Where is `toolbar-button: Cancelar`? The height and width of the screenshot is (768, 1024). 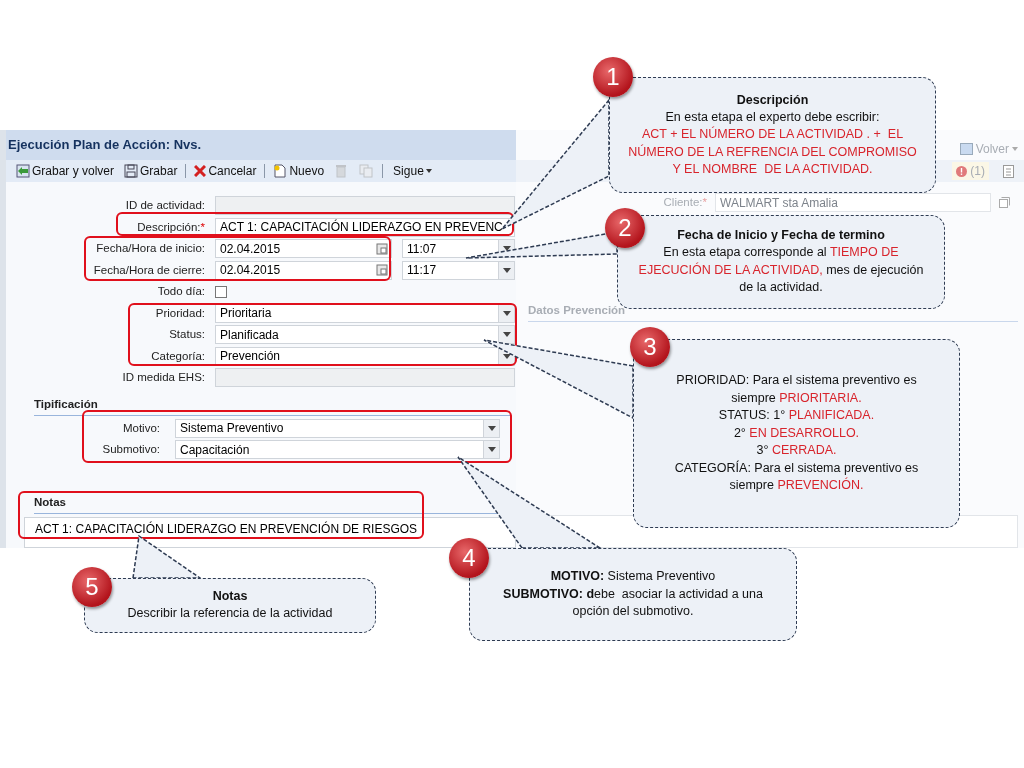 toolbar-button: Cancelar is located at coordinates (225, 171).